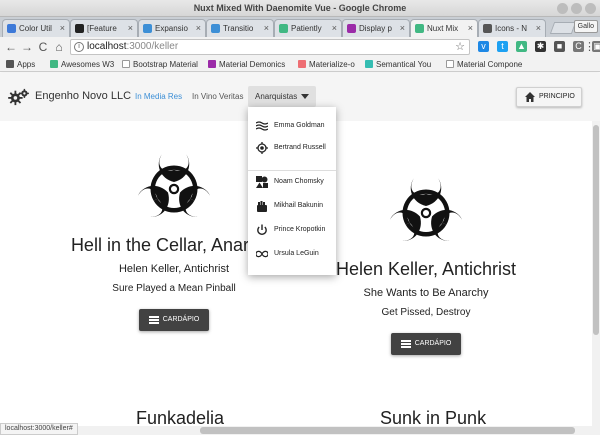 Image resolution: width=600 pixels, height=435 pixels. Describe the element at coordinates (332, 64) in the screenshot. I see `bookmark-label: Materialize-o` at that location.